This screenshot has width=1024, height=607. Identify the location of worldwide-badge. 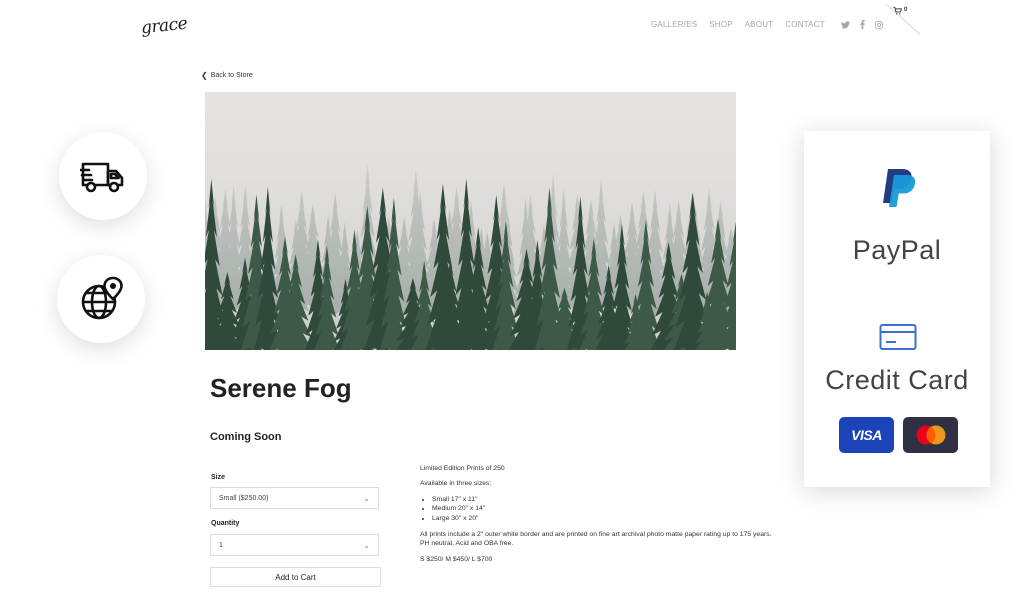
(101, 299).